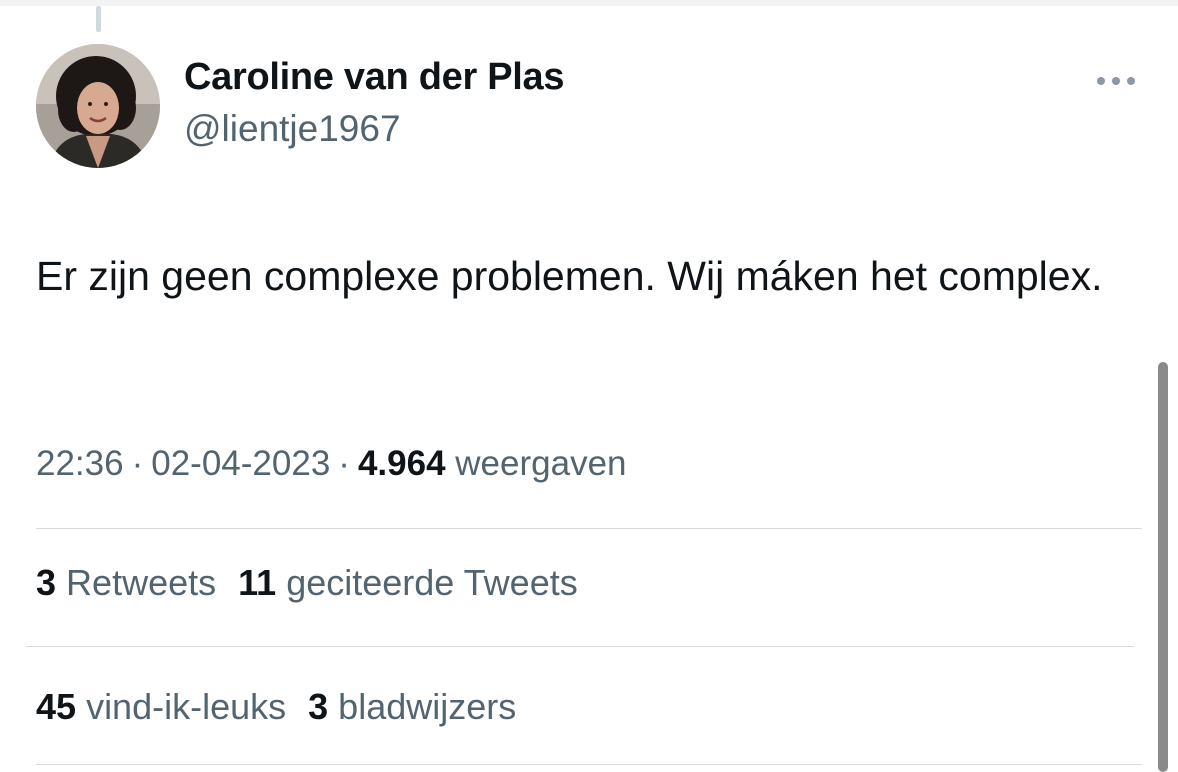 This screenshot has width=1178, height=772. I want to click on retweets-label: Retweets, so click(141, 582).